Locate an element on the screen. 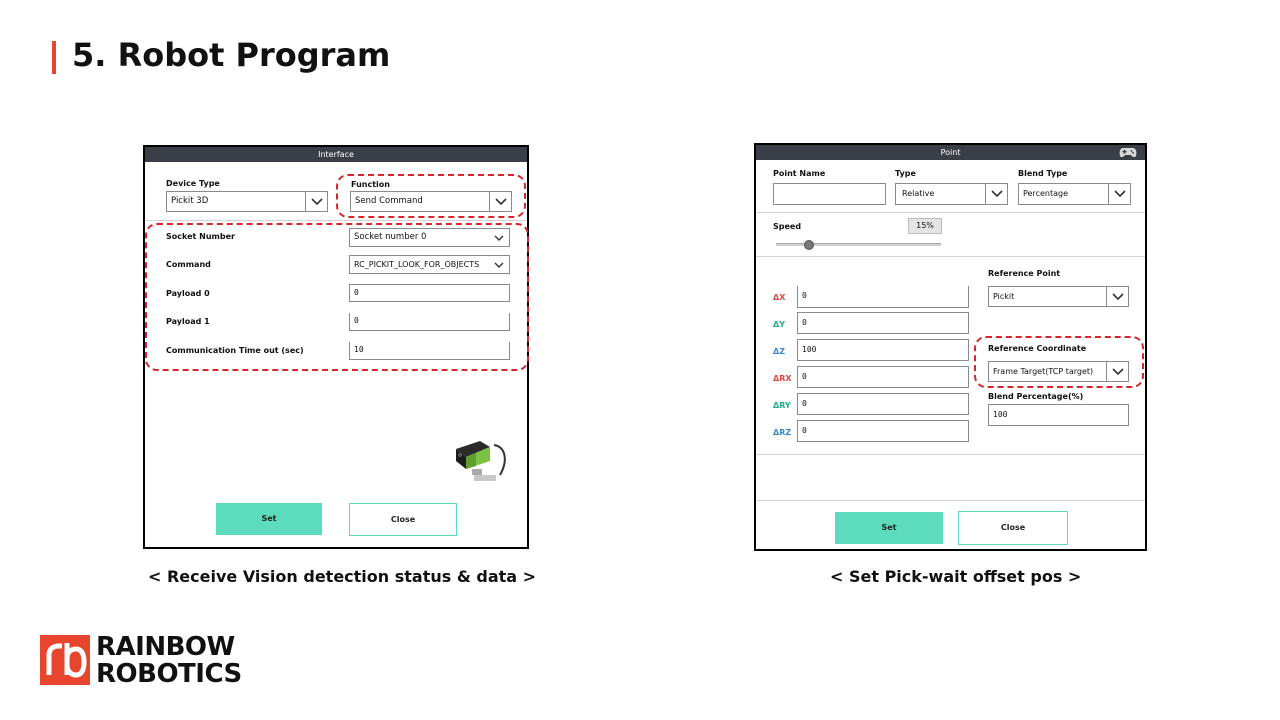 The image size is (1280, 720). reference-point-value: Pickit is located at coordinates (1004, 296).